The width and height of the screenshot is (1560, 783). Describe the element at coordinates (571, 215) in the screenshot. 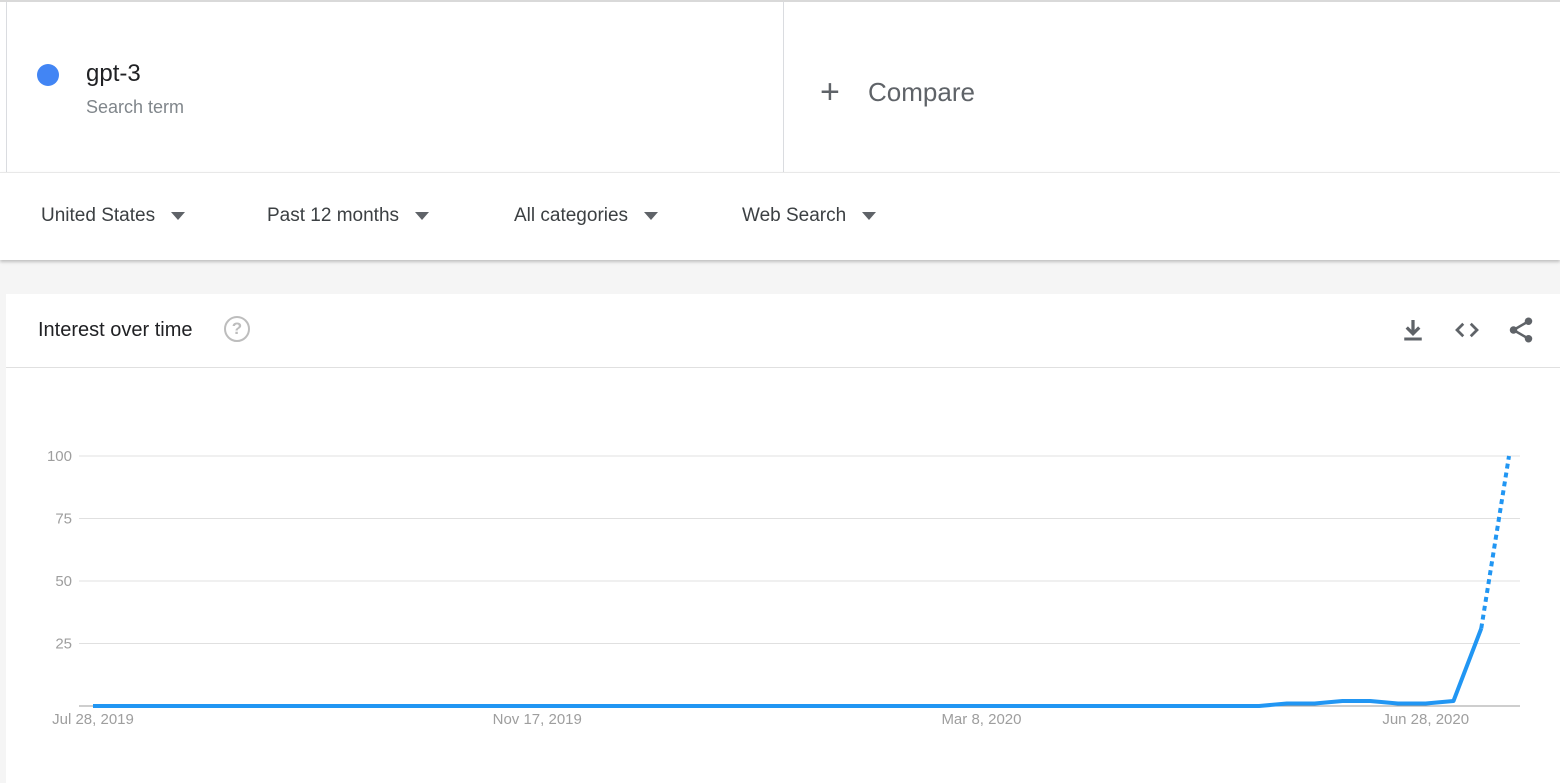

I see `category-filter-label: All categories` at that location.